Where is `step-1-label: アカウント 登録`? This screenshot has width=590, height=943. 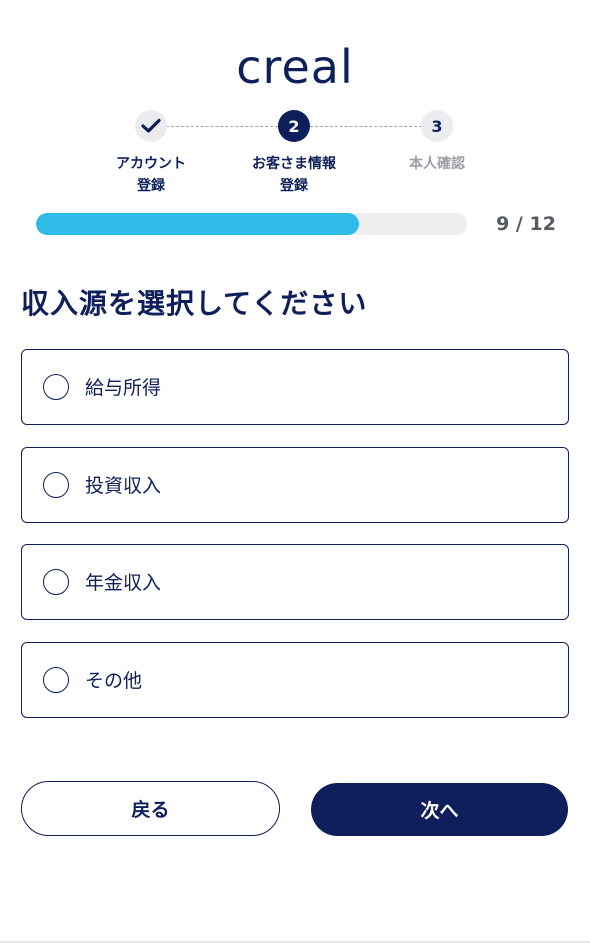
step-1-label: アカウント 登録 is located at coordinates (151, 175).